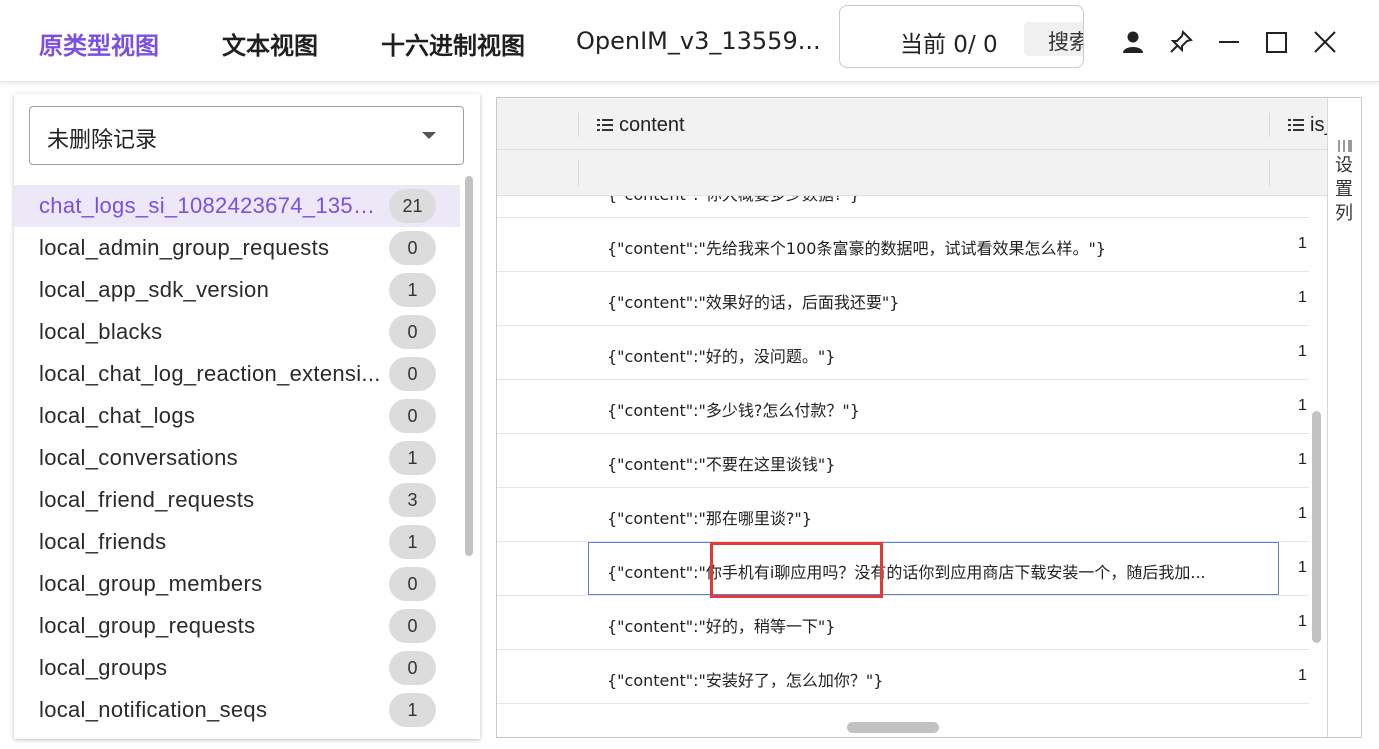 The image size is (1379, 749). What do you see at coordinates (903, 207) in the screenshot?
I see `table-row: {"content":"你大概要多少数据?"} 1` at bounding box center [903, 207].